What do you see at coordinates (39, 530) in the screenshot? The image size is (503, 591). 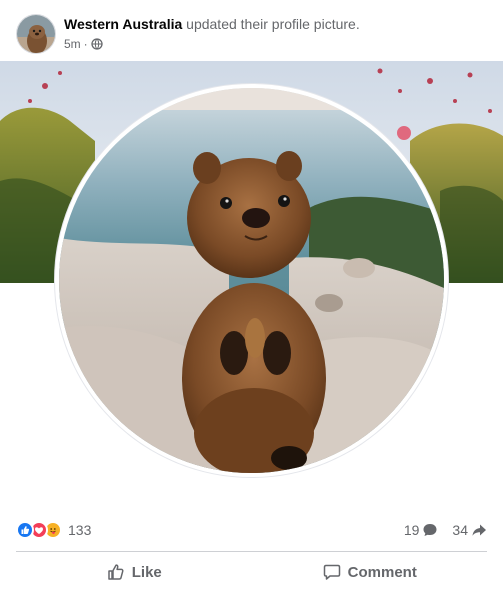 I see `reaction-icons` at bounding box center [39, 530].